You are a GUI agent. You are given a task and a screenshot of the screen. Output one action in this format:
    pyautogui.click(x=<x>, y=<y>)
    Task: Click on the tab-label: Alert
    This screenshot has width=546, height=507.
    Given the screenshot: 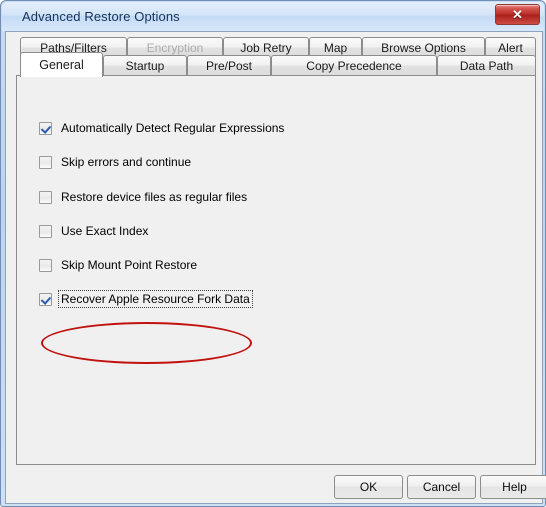 What is the action you would take?
    pyautogui.click(x=510, y=48)
    